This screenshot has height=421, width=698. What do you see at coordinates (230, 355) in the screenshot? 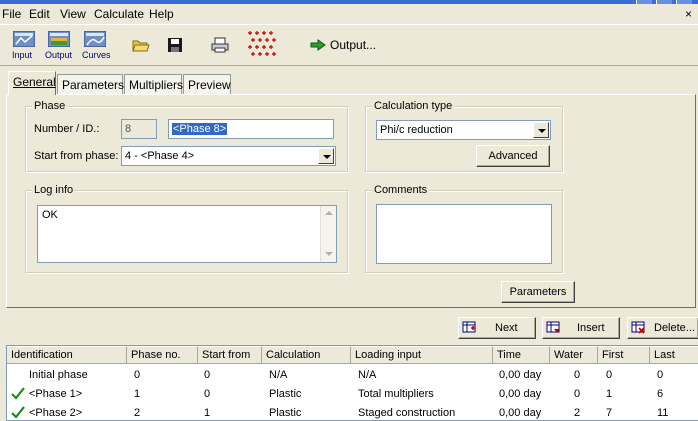
I see `col-header-start-from: Start from` at bounding box center [230, 355].